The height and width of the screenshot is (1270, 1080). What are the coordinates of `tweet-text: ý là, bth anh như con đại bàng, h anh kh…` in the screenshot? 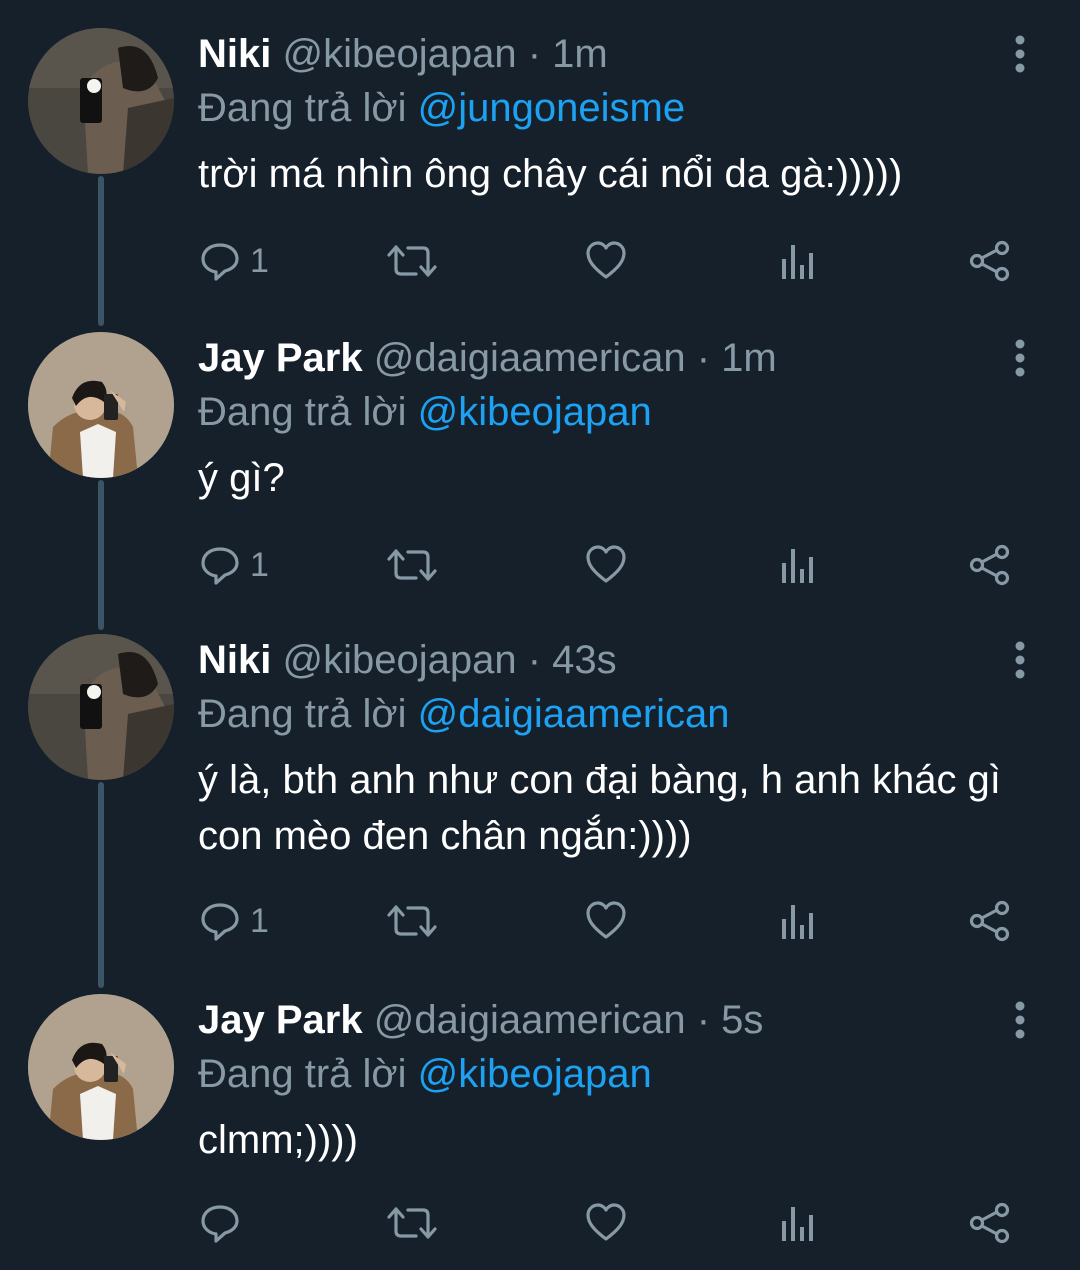 It's located at (599, 808).